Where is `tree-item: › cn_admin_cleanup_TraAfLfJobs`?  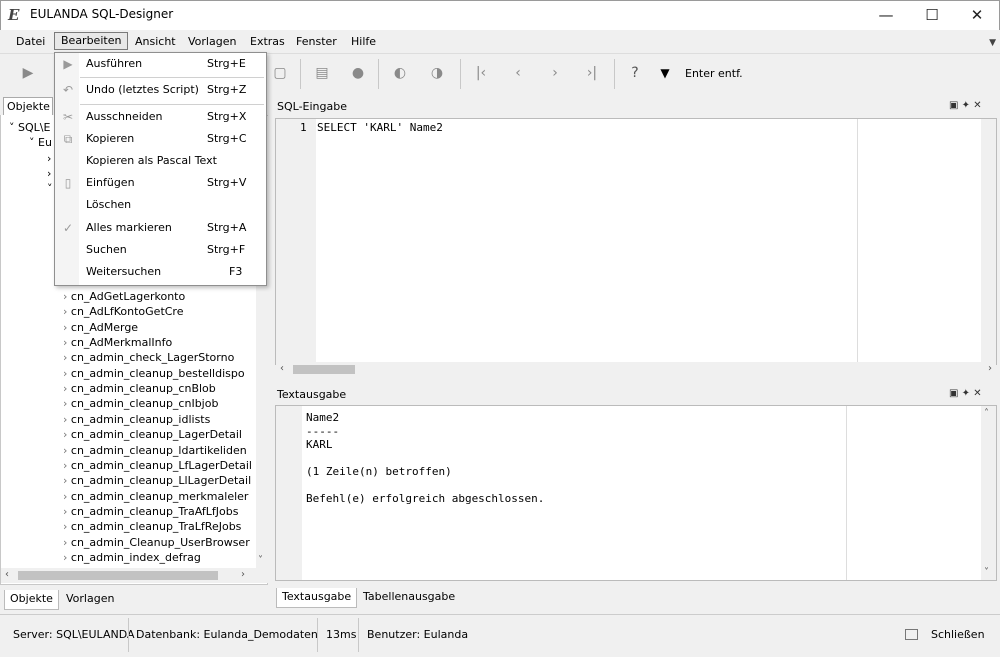
tree-item: › cn_admin_cleanup_TraAfLfJobs is located at coordinates (151, 511).